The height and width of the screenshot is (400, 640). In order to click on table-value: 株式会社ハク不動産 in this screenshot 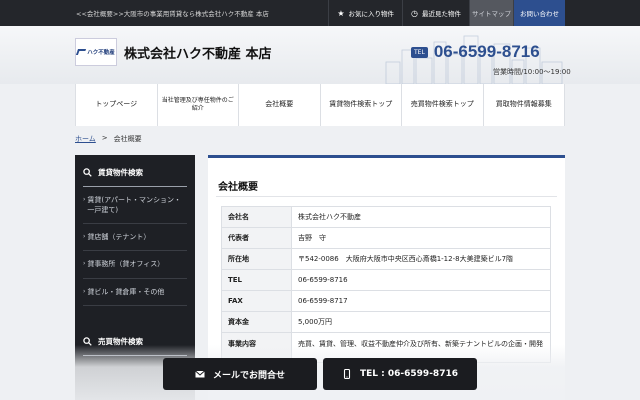, I will do `click(421, 217)`.